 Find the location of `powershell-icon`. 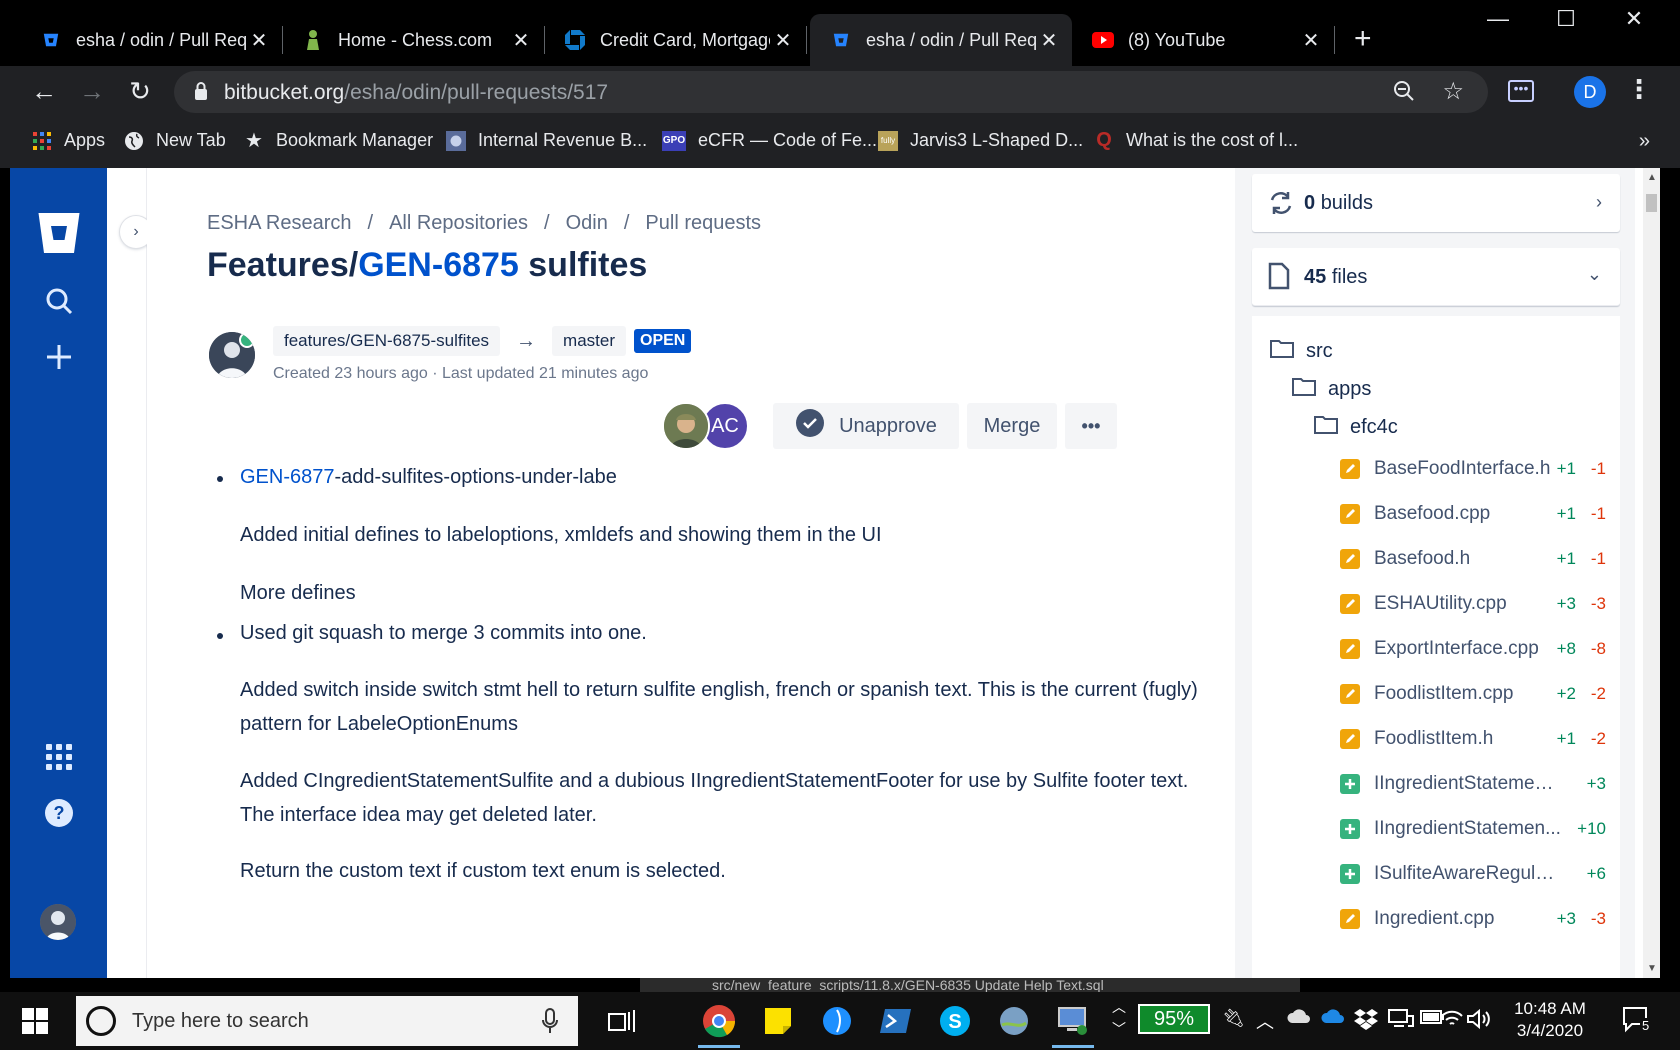

powershell-icon is located at coordinates (896, 1021).